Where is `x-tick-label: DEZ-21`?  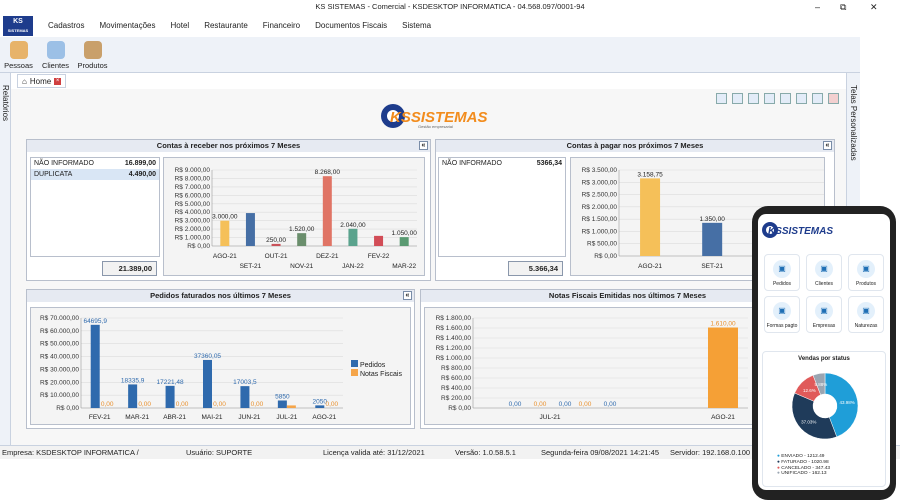 x-tick-label: DEZ-21 is located at coordinates (327, 256).